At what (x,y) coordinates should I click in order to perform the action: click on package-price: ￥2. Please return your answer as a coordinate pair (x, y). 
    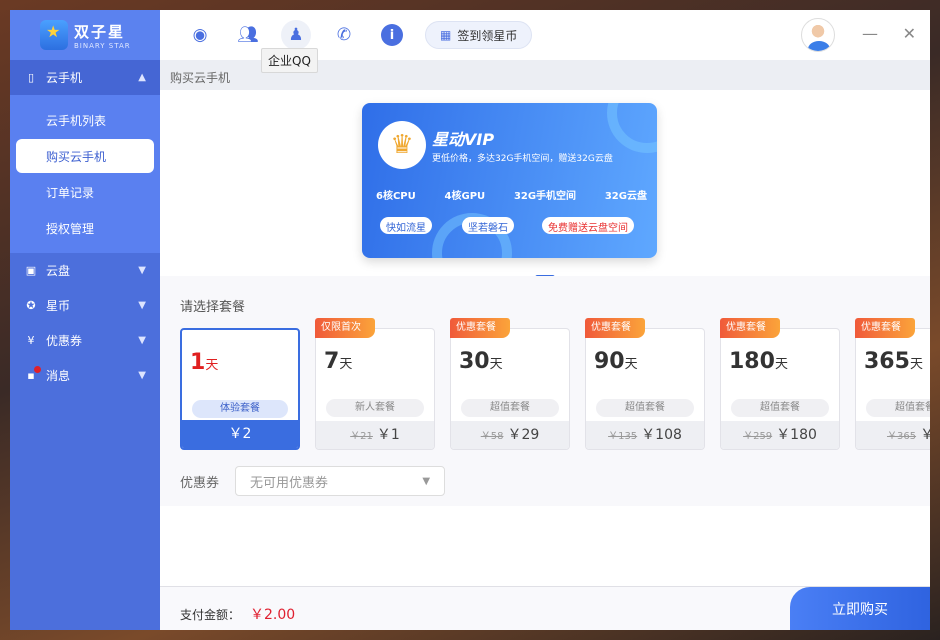
    Looking at the image, I should click on (240, 434).